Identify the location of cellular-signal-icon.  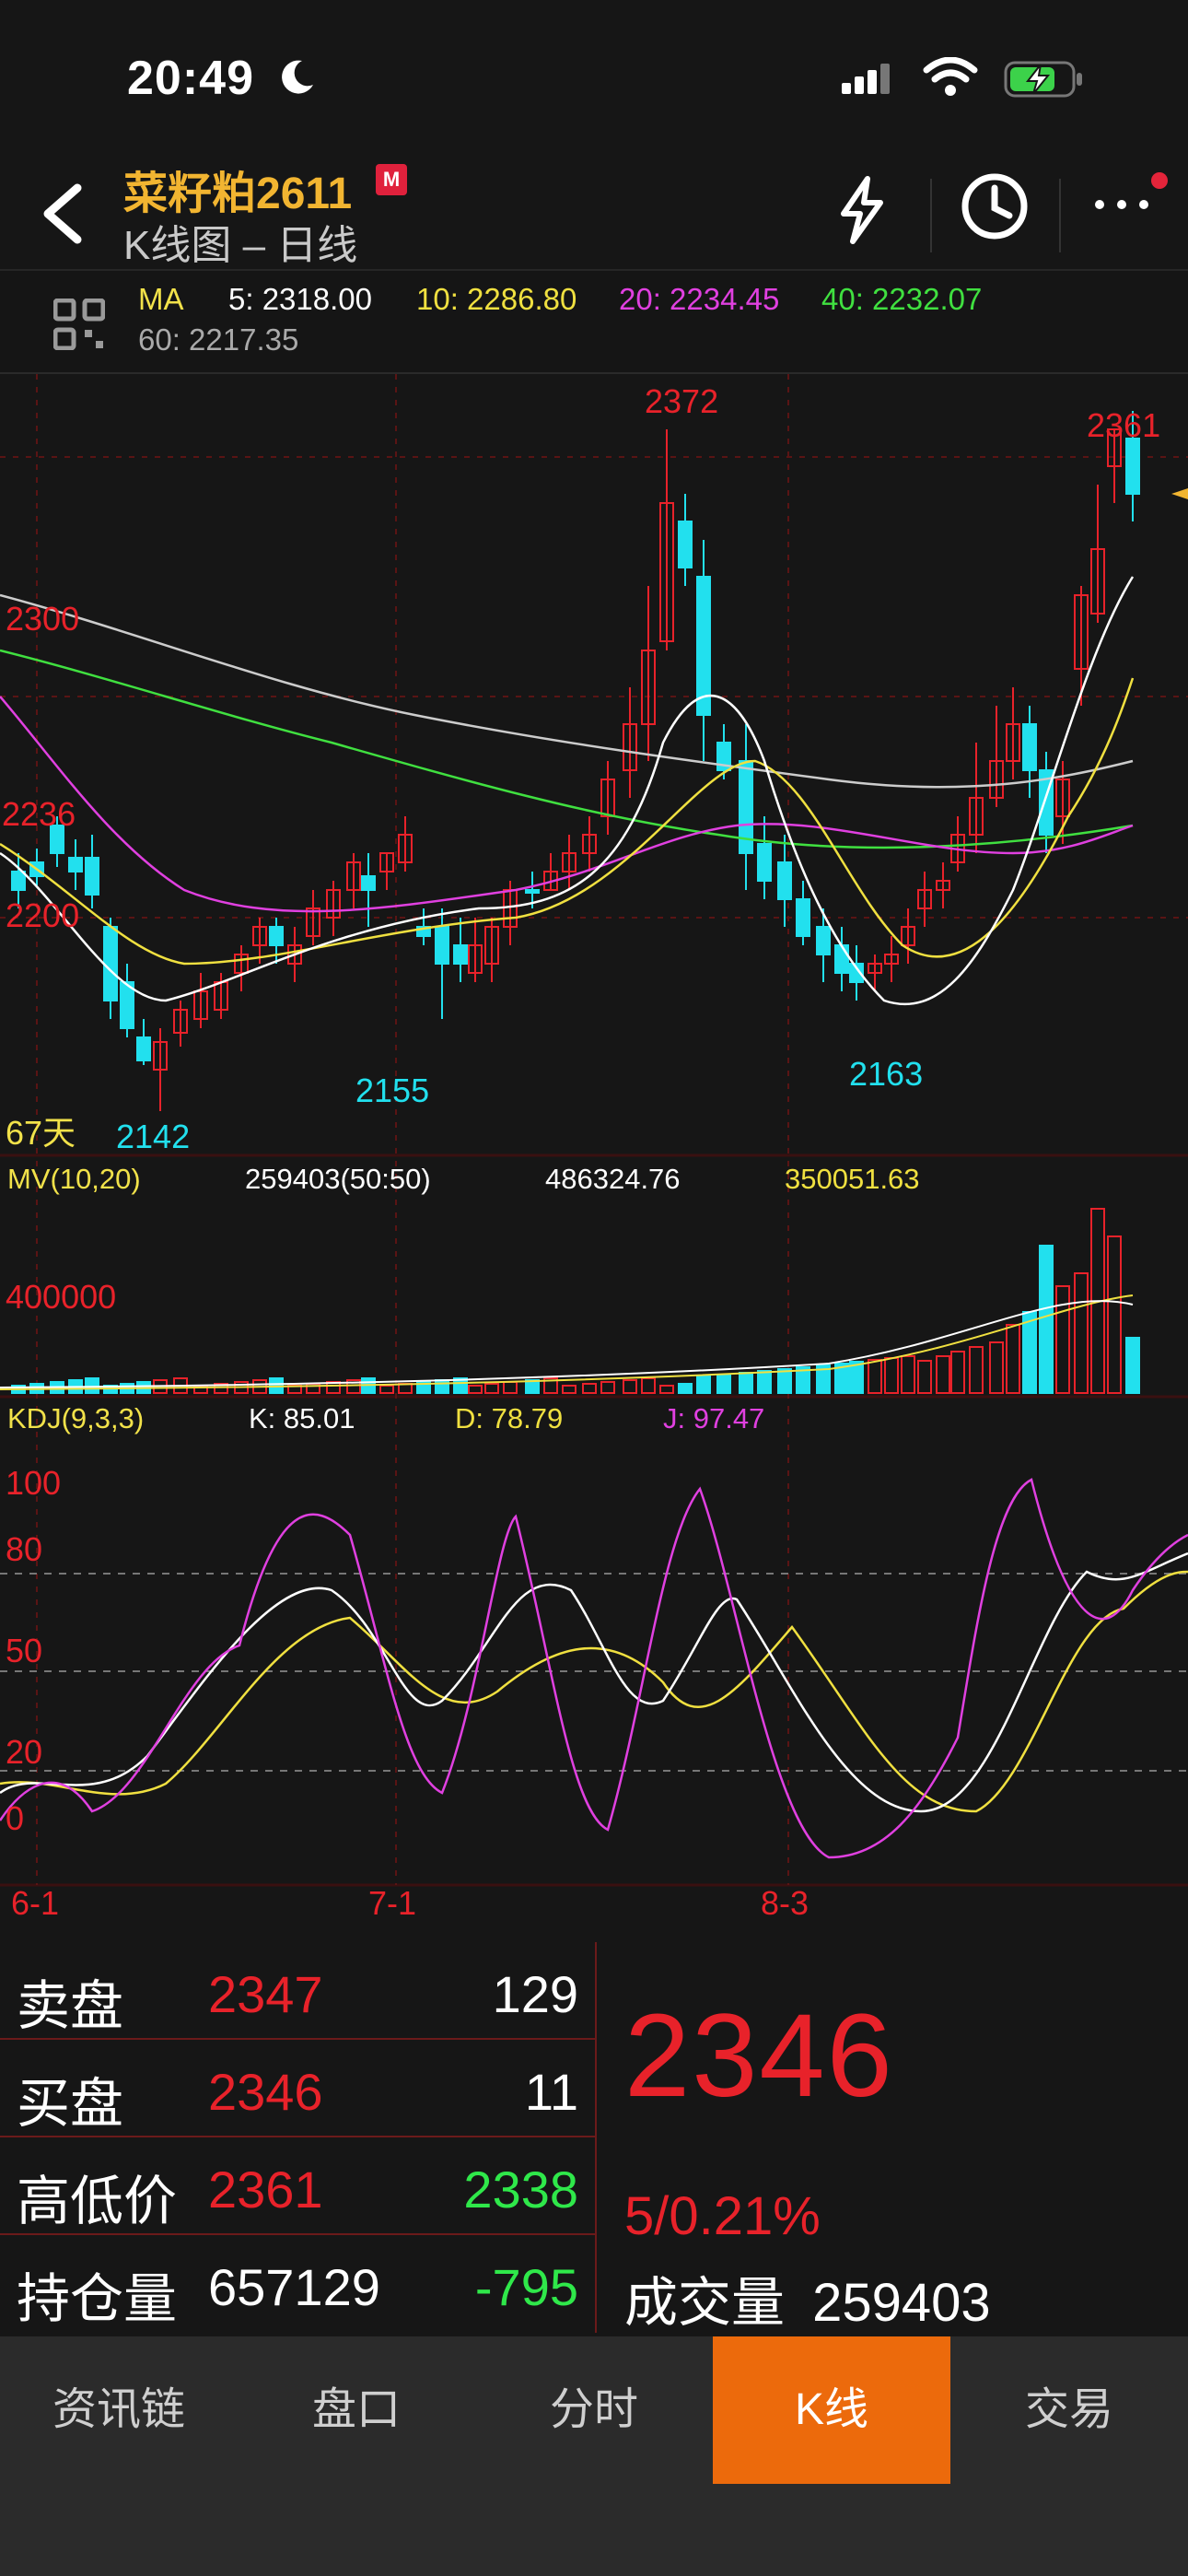
(866, 79).